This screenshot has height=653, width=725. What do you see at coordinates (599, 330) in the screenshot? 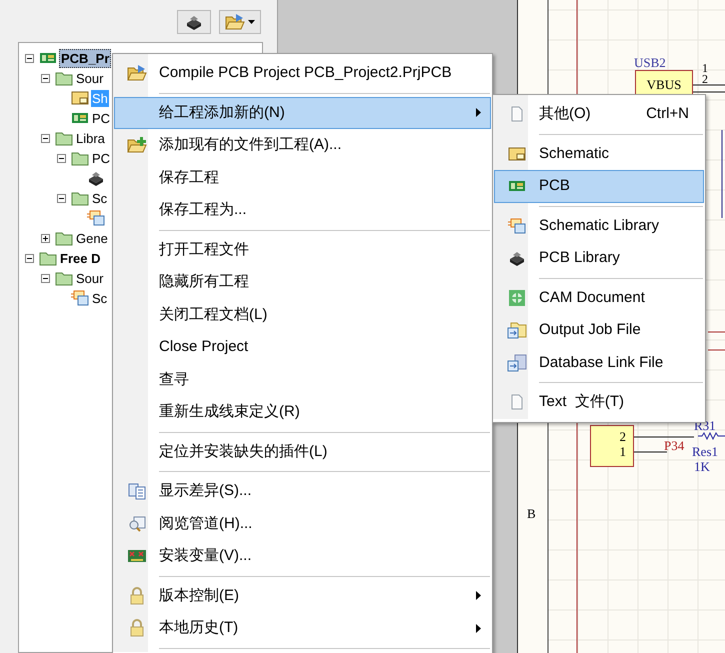
I see `menu-item: Output Job File` at bounding box center [599, 330].